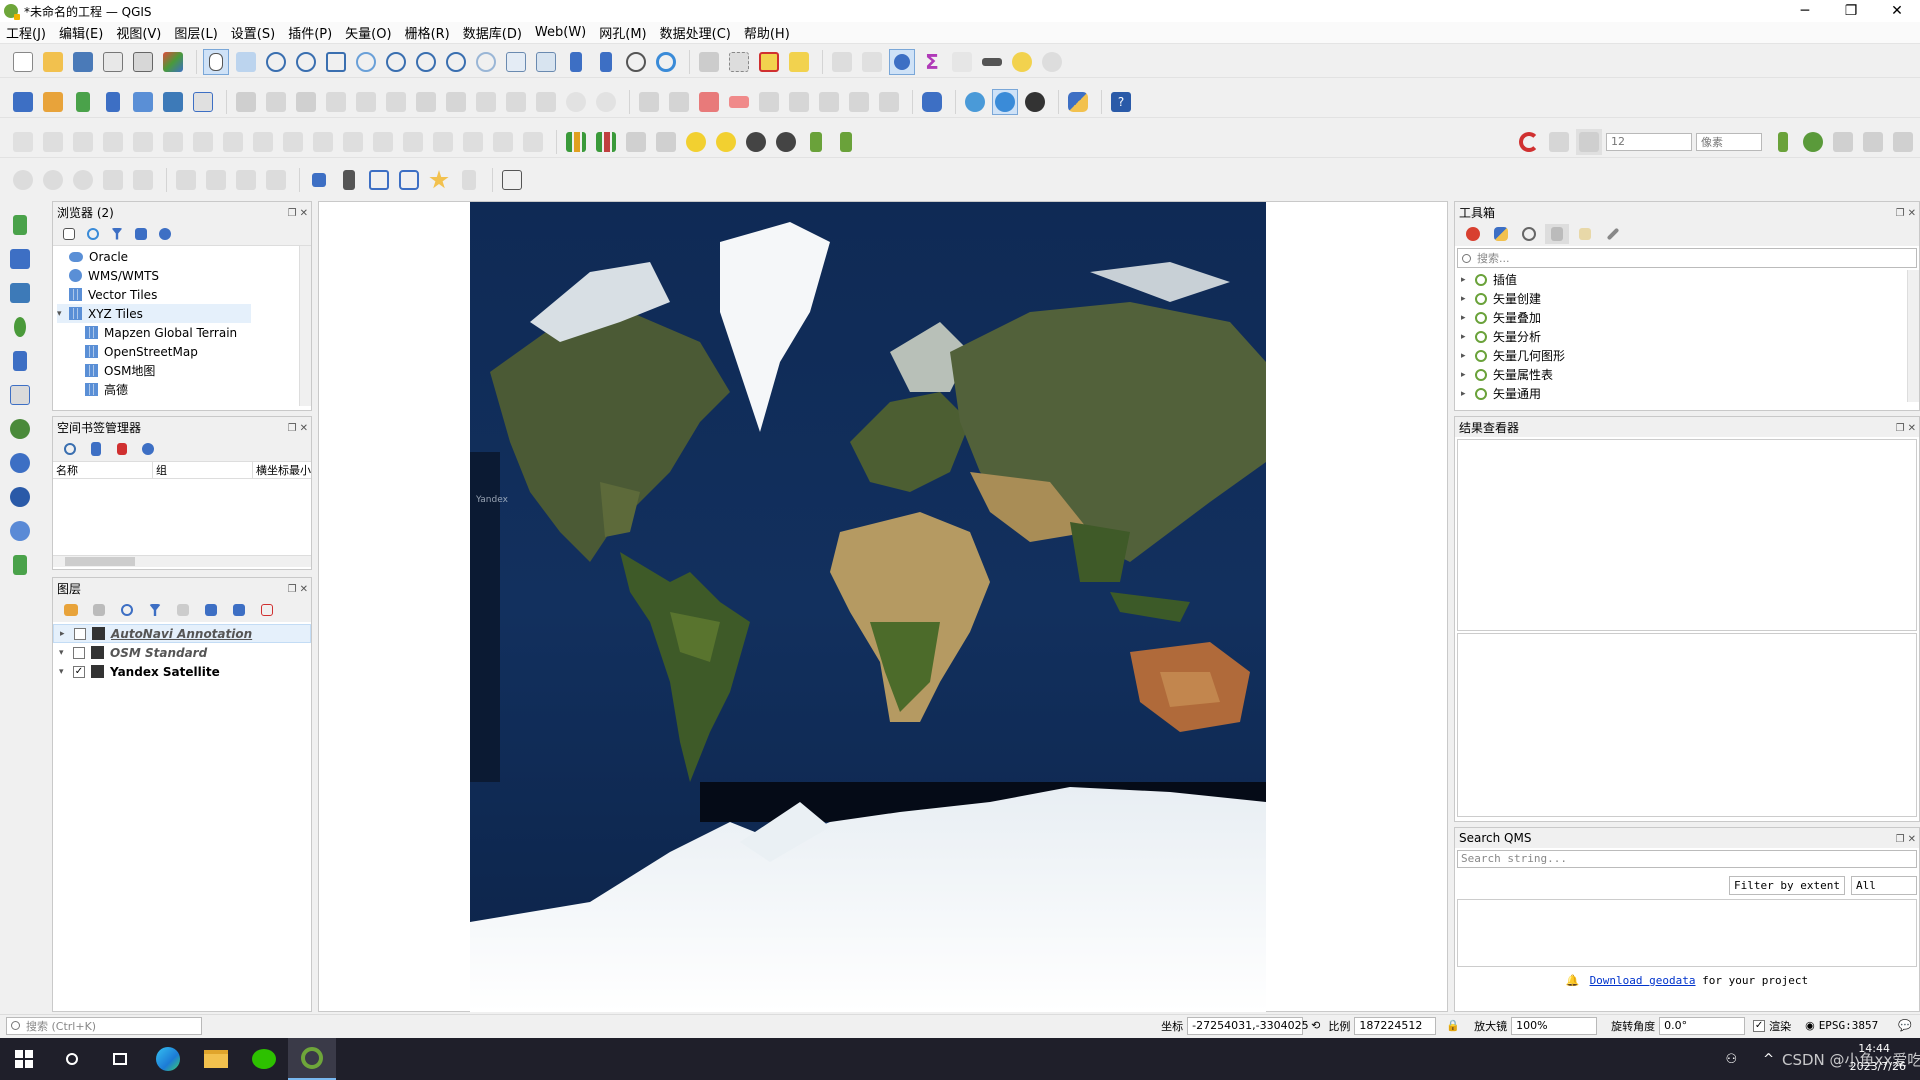  I want to click on increase-gamma-icon, so click(816, 142).